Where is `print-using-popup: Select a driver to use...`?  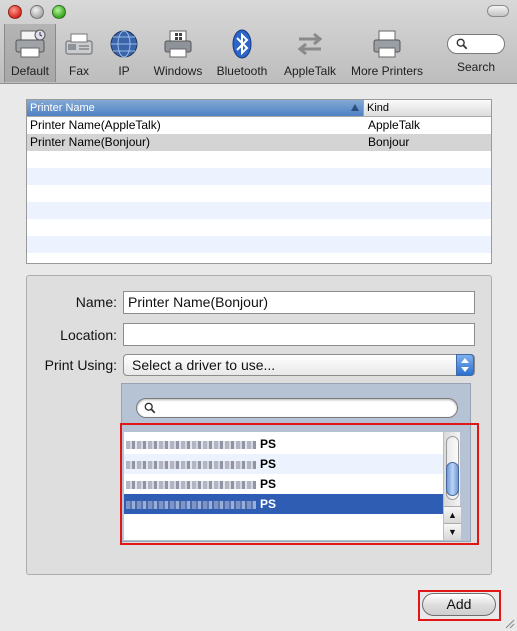
print-using-popup: Select a driver to use... is located at coordinates (299, 365).